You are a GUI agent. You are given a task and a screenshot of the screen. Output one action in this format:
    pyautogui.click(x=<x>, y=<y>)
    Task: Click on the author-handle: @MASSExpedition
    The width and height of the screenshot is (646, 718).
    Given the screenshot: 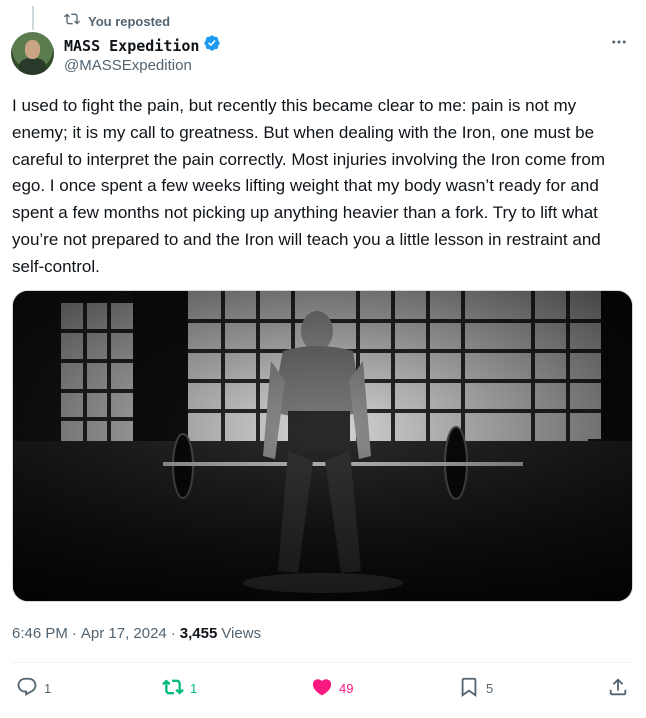 What is the action you would take?
    pyautogui.click(x=128, y=65)
    